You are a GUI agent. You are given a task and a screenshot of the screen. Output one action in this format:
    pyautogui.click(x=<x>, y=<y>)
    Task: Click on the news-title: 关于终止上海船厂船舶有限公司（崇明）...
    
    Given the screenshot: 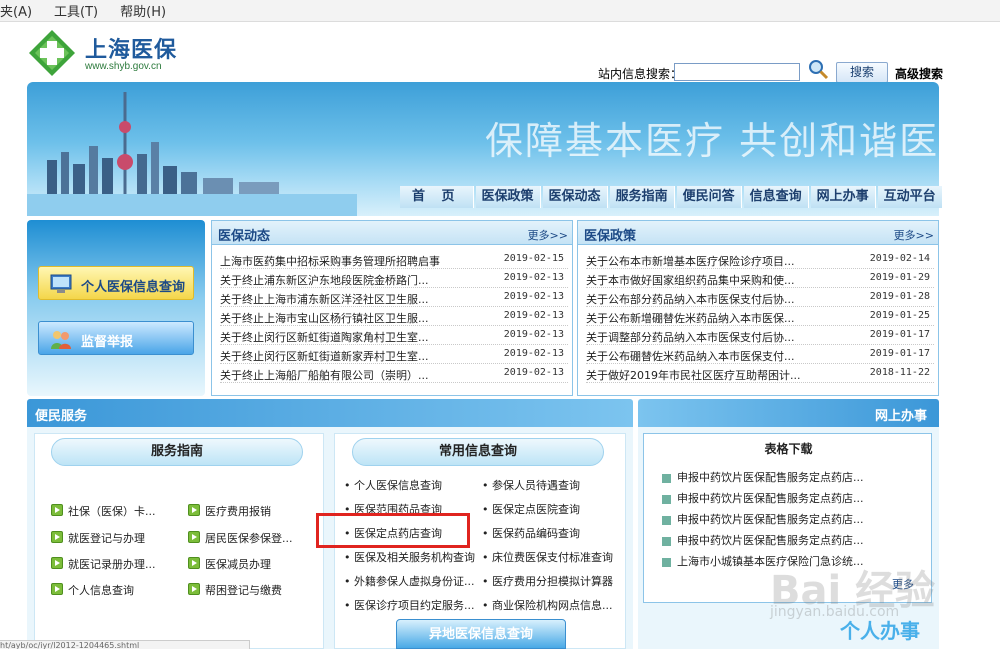 What is the action you would take?
    pyautogui.click(x=324, y=375)
    